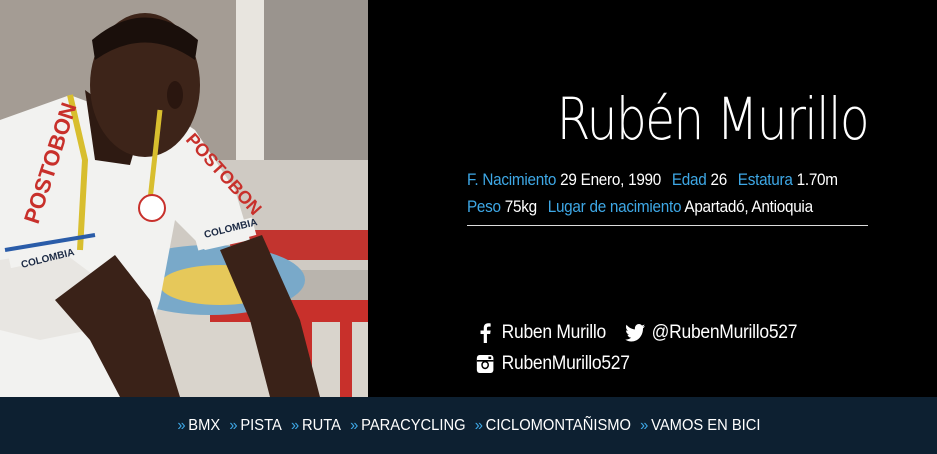 This screenshot has width=937, height=454. What do you see at coordinates (485, 333) in the screenshot?
I see `facebook-icon` at bounding box center [485, 333].